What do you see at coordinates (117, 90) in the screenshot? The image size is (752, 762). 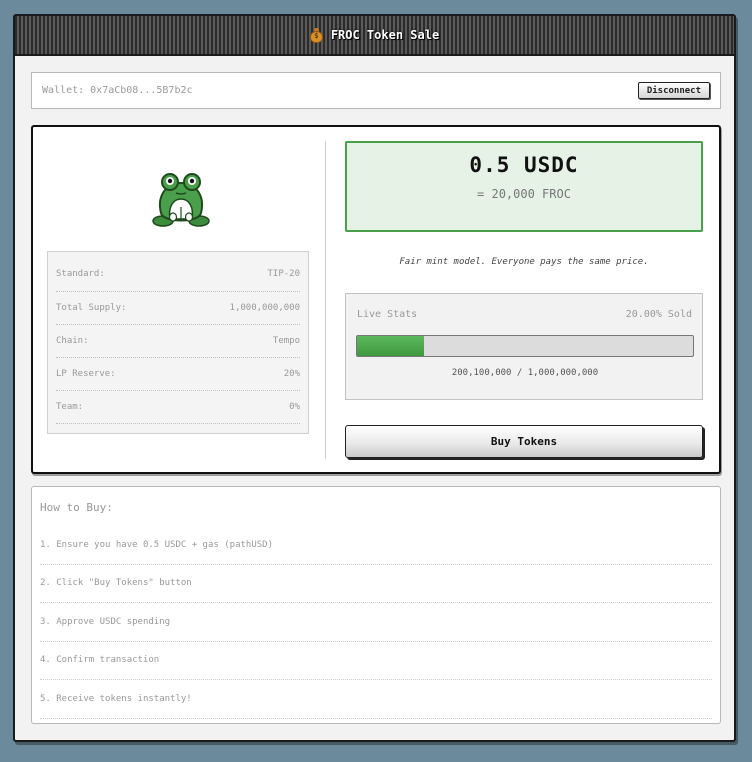 I see `wallet-address: Wallet: 0x7aCb08...5B7b2c` at bounding box center [117, 90].